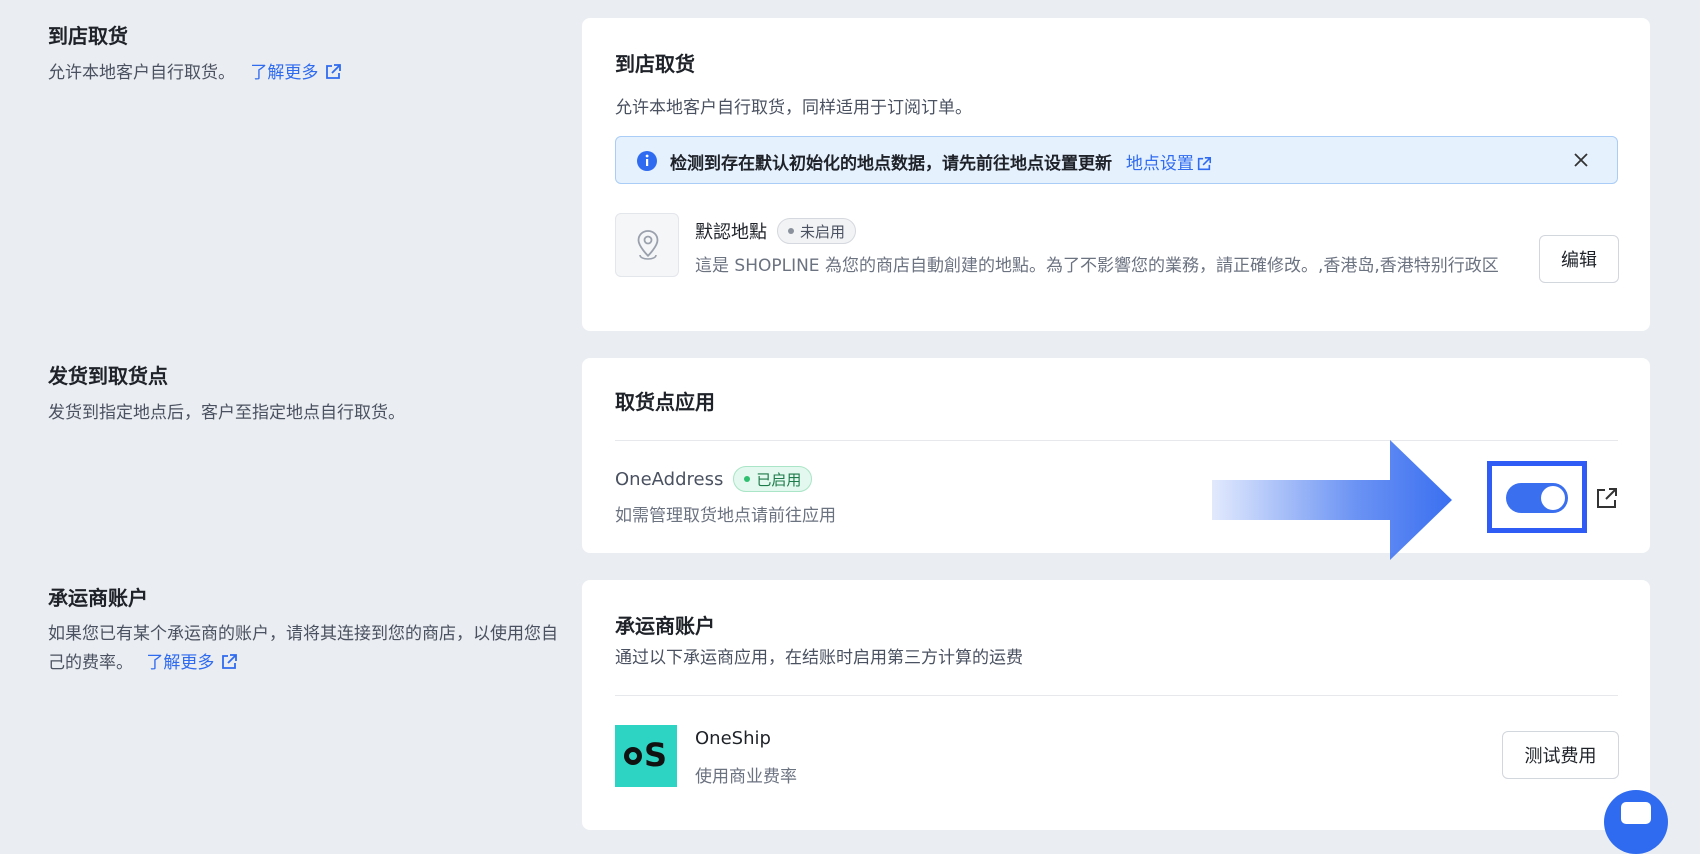 This screenshot has width=1700, height=854. Describe the element at coordinates (1537, 498) in the screenshot. I see `oneaddress-toggle` at that location.